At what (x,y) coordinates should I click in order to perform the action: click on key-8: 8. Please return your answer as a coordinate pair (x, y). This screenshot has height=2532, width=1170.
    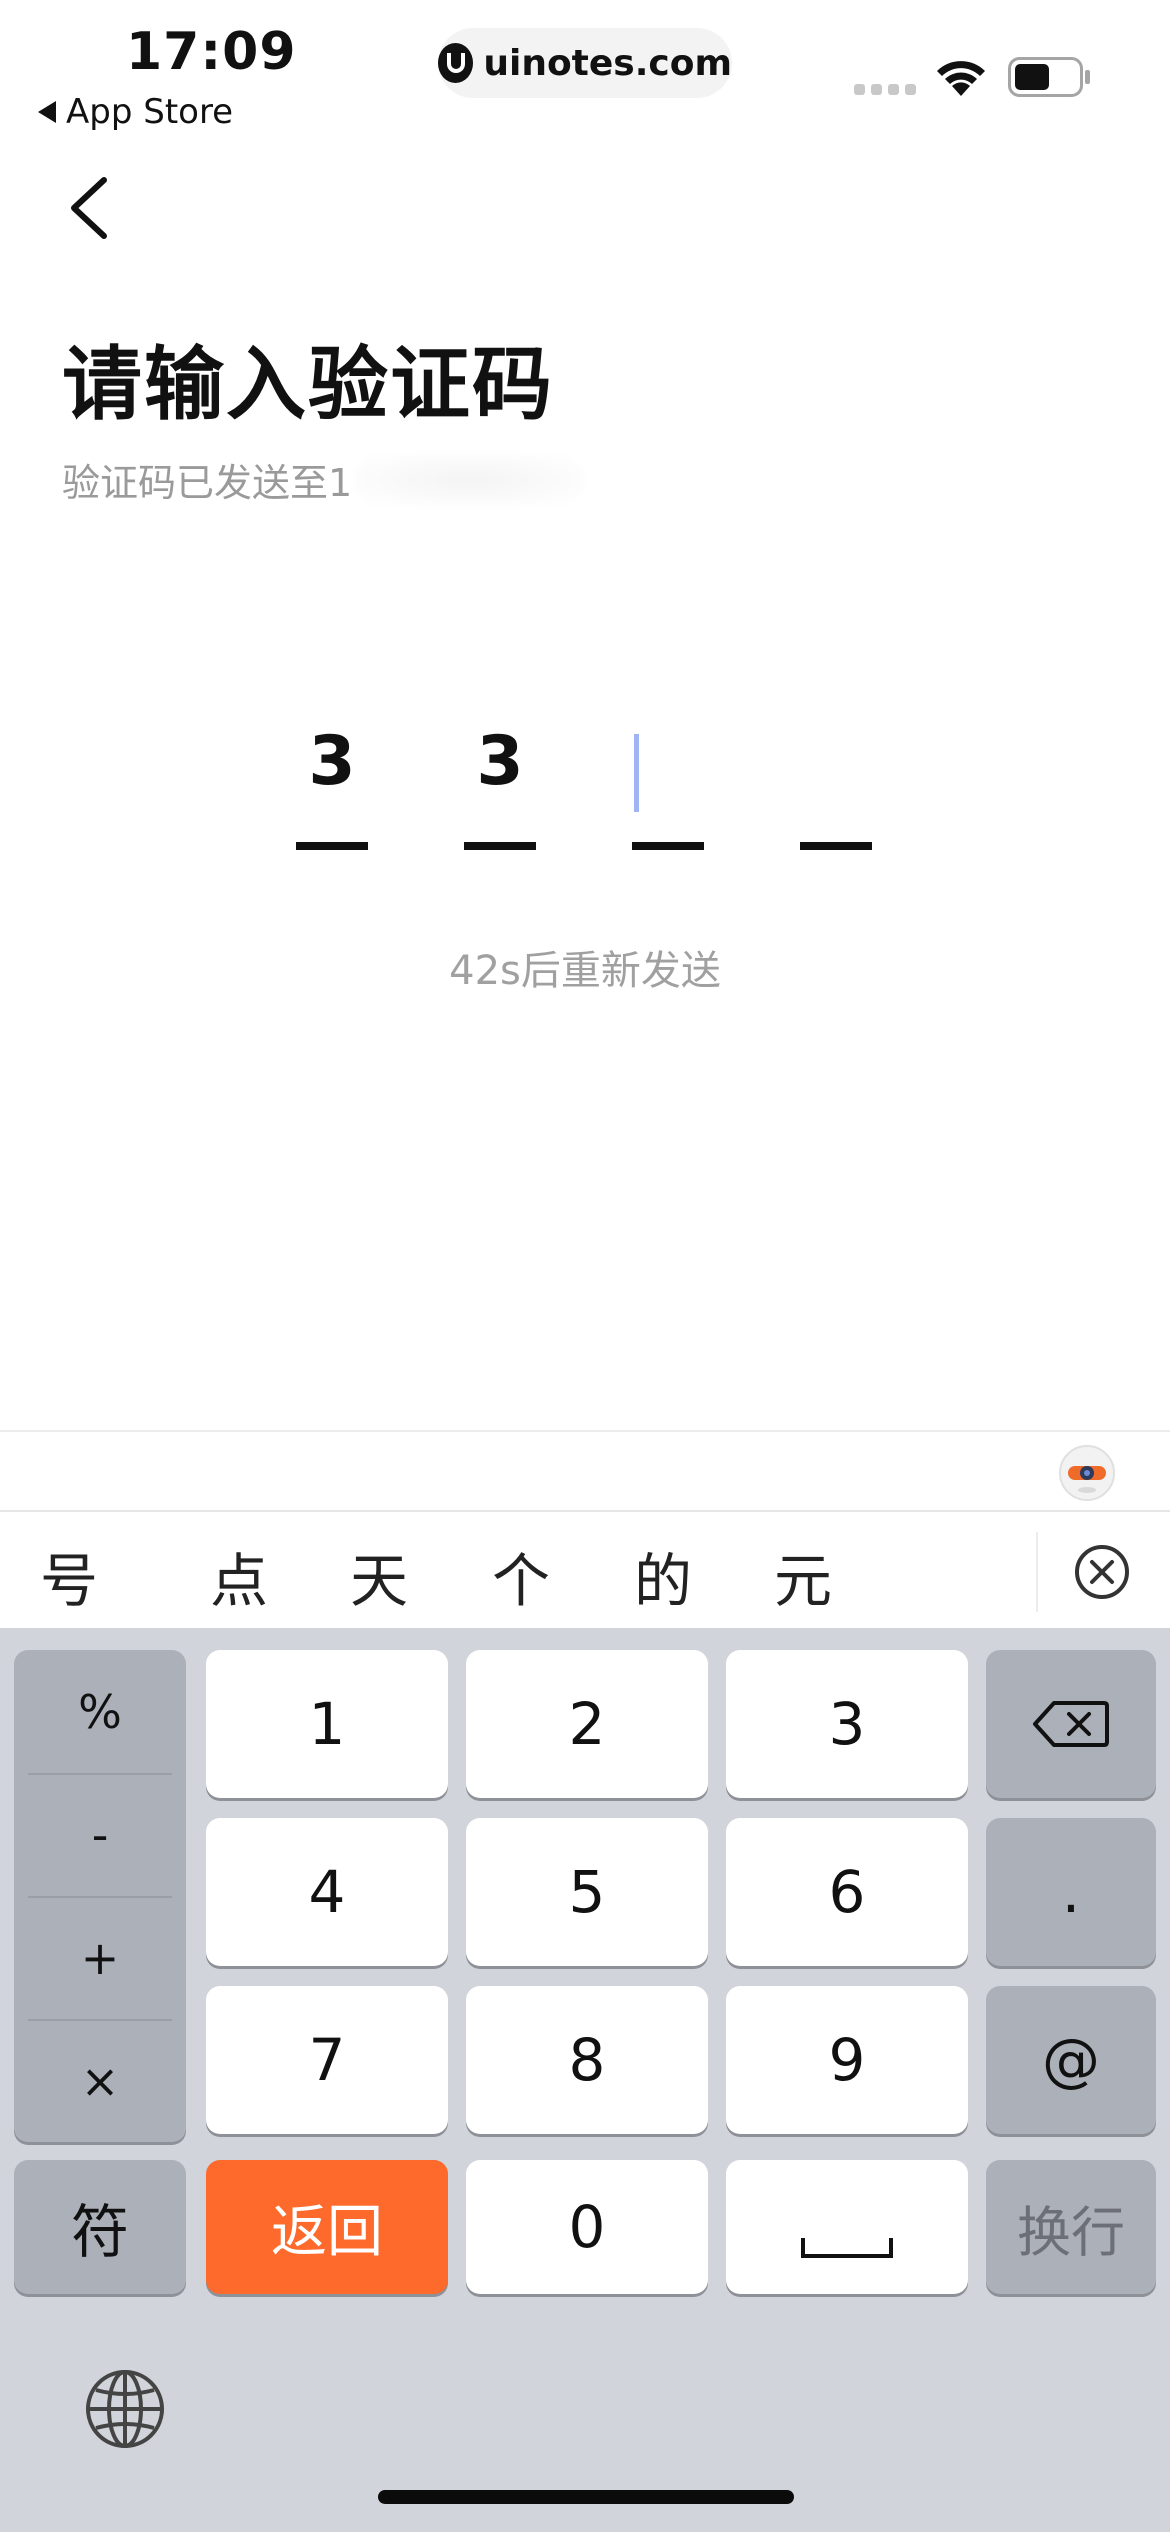
    Looking at the image, I should click on (587, 2060).